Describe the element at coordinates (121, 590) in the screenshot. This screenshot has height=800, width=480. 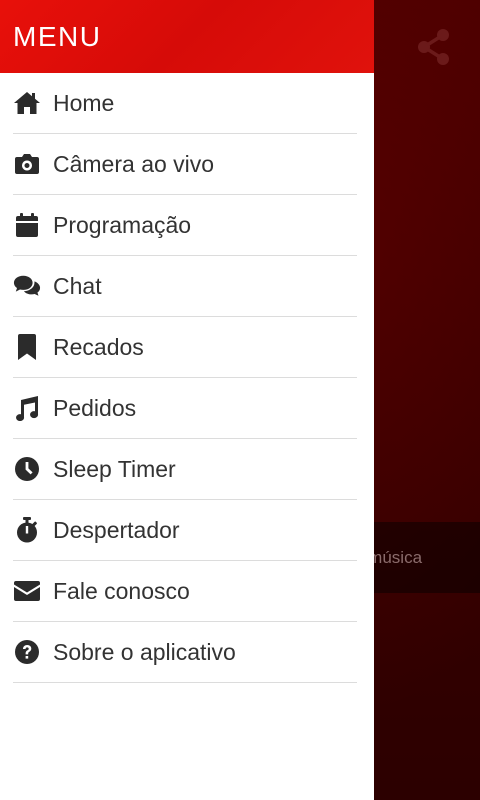
I see `menu-item-label: Fale conosco` at that location.